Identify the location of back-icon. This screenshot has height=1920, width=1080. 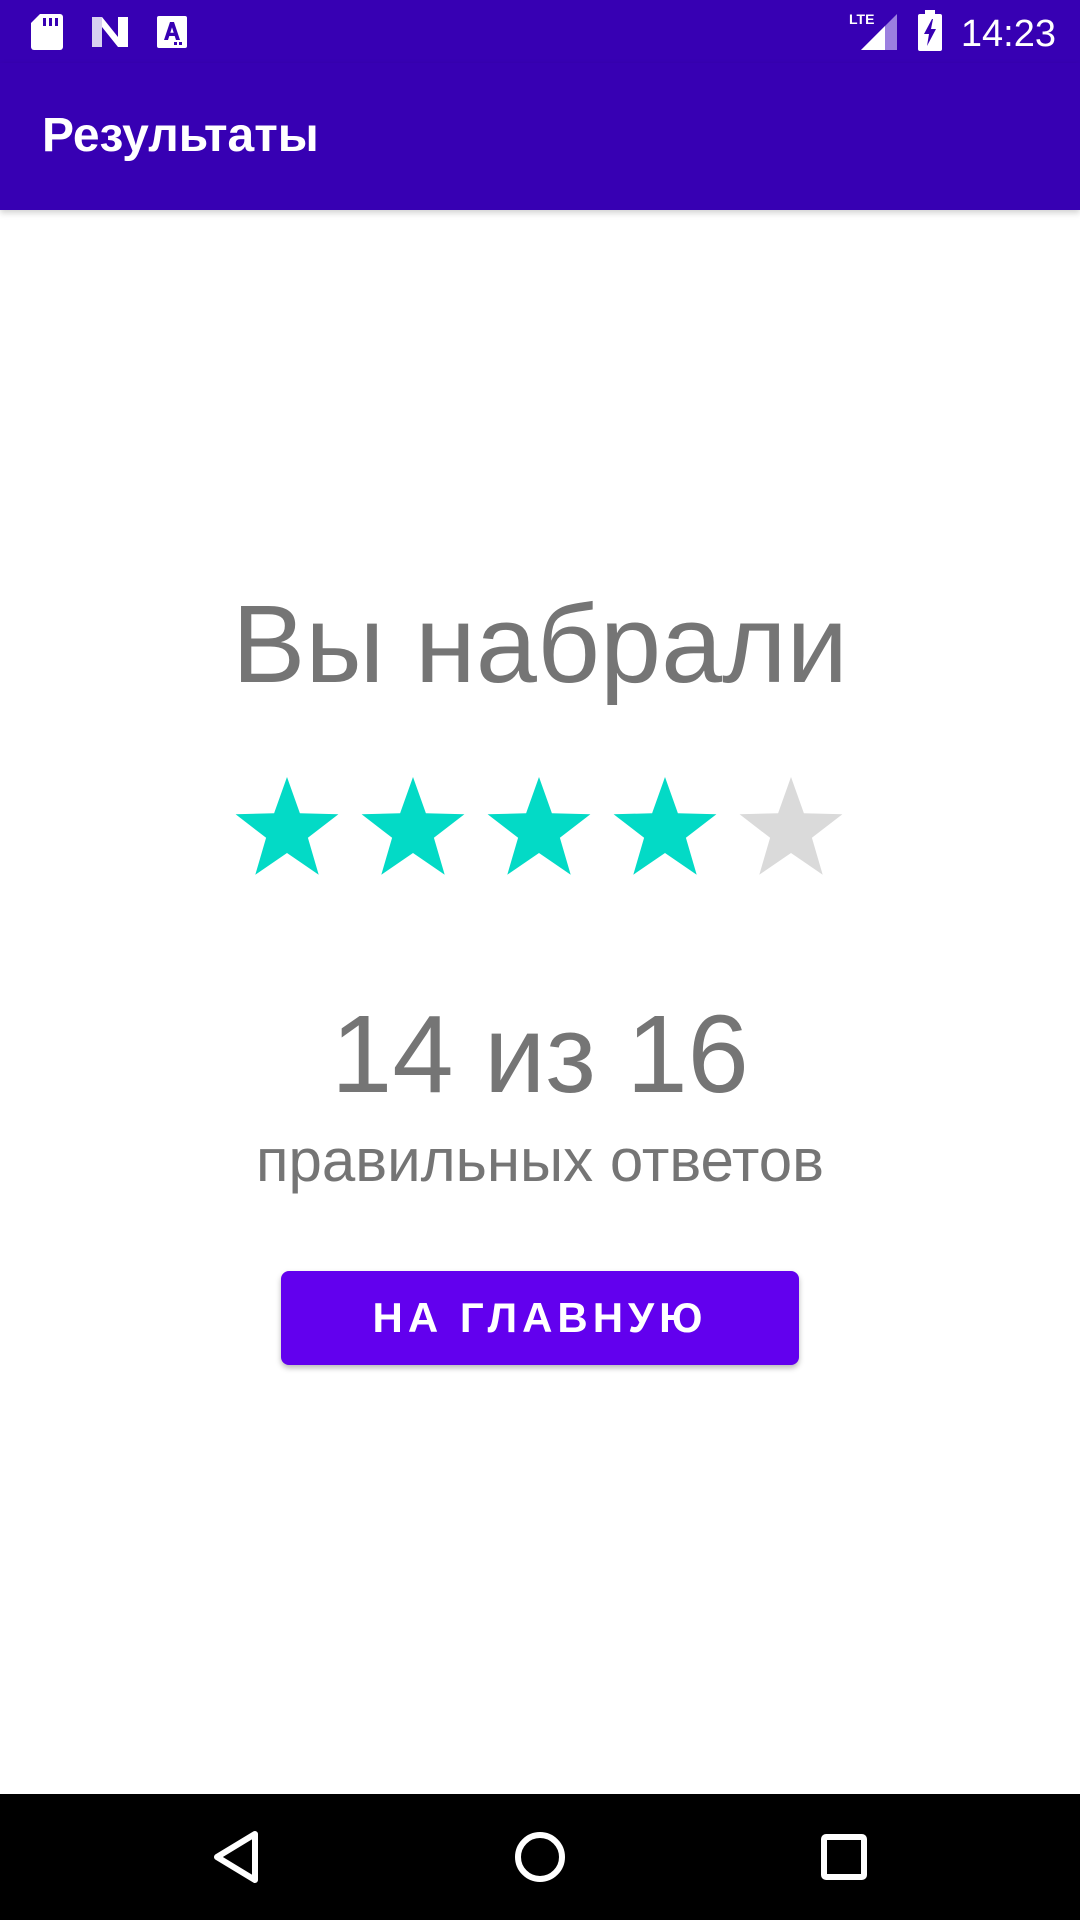
(236, 1857).